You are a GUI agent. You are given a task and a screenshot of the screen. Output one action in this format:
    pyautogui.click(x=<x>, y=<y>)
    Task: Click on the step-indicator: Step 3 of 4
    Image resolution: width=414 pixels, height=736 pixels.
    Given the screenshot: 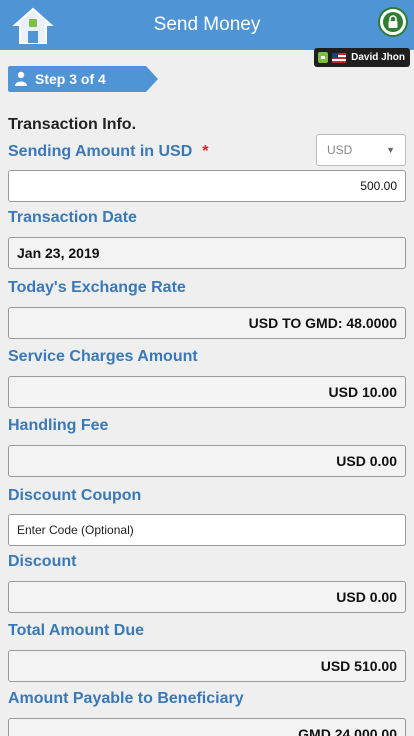 What is the action you would take?
    pyautogui.click(x=83, y=79)
    